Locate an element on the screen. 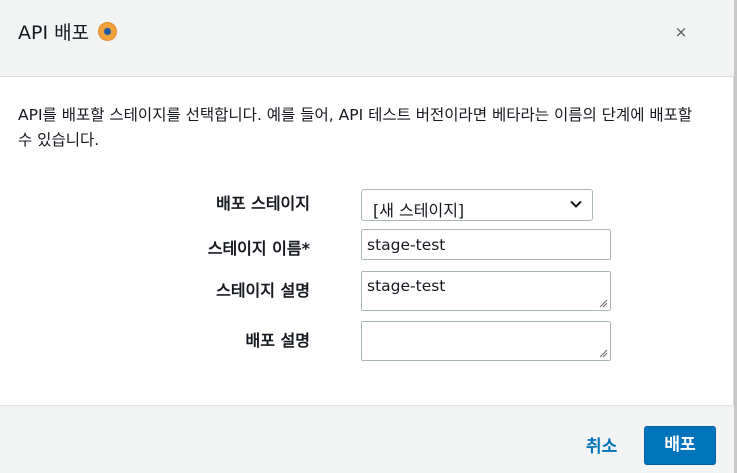 This screenshot has height=473, width=737. dialog-title: API 배포 is located at coordinates (68, 31).